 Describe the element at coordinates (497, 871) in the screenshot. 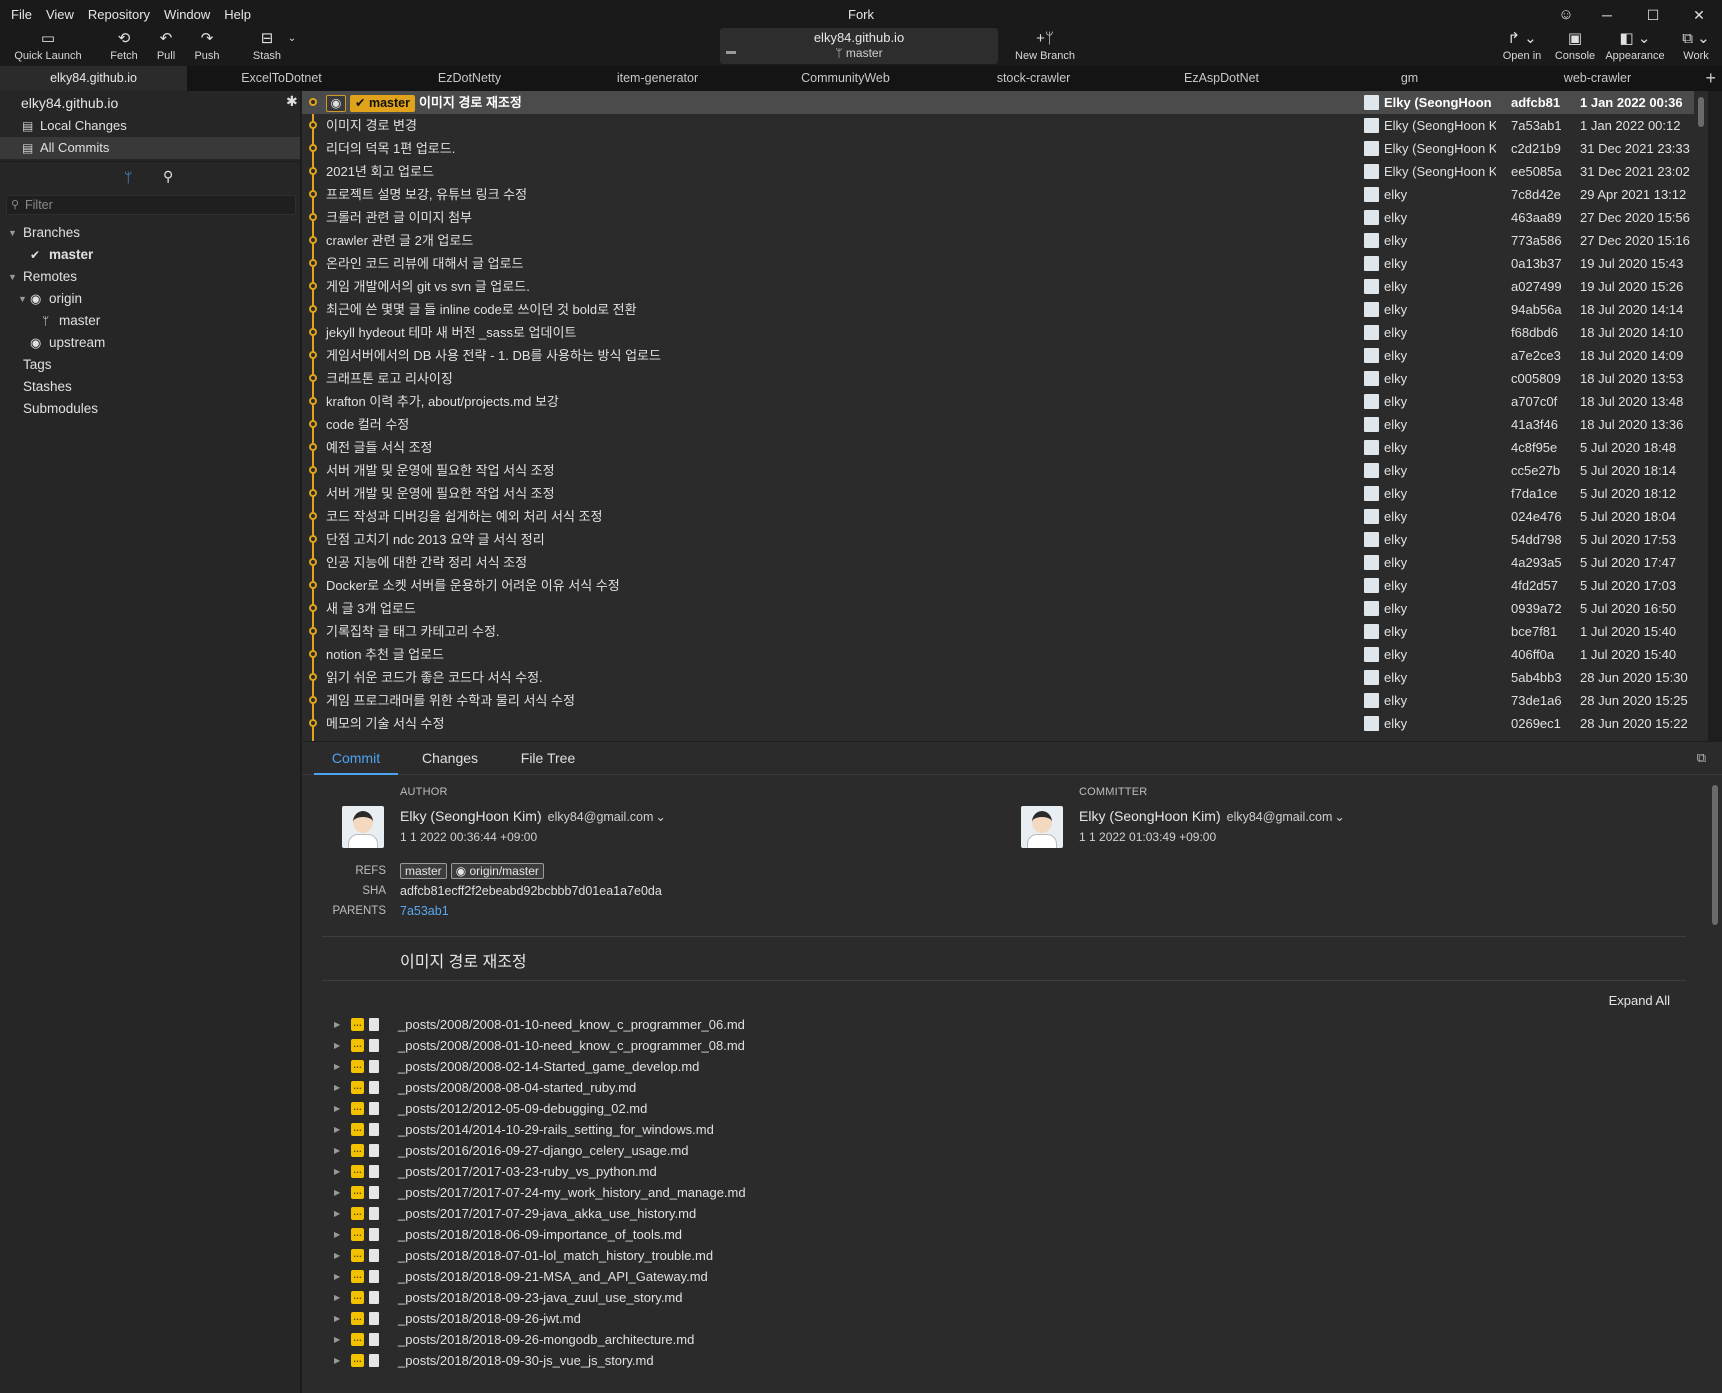

I see `ref-origin-master: ◉ origin/master` at that location.